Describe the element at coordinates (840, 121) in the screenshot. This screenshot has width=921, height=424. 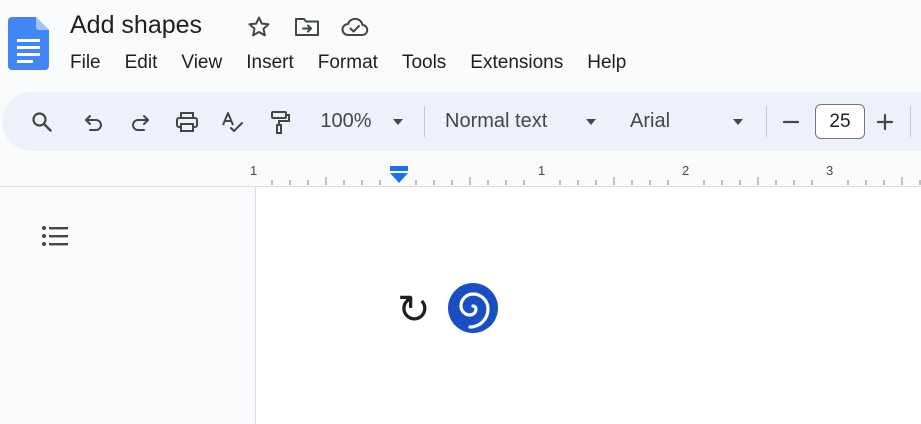
I see `font-size-input: 25` at that location.